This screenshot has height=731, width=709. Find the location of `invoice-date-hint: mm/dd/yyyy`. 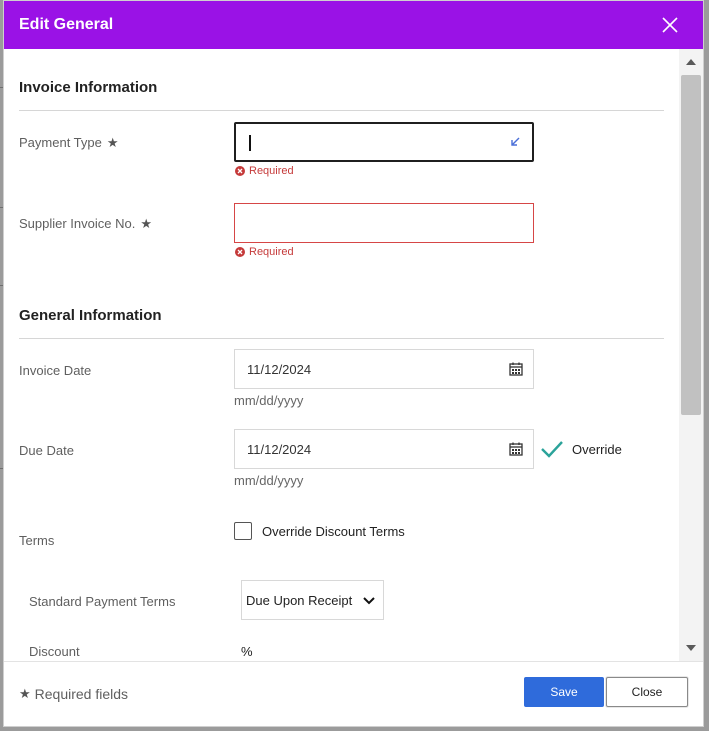

invoice-date-hint: mm/dd/yyyy is located at coordinates (269, 400).